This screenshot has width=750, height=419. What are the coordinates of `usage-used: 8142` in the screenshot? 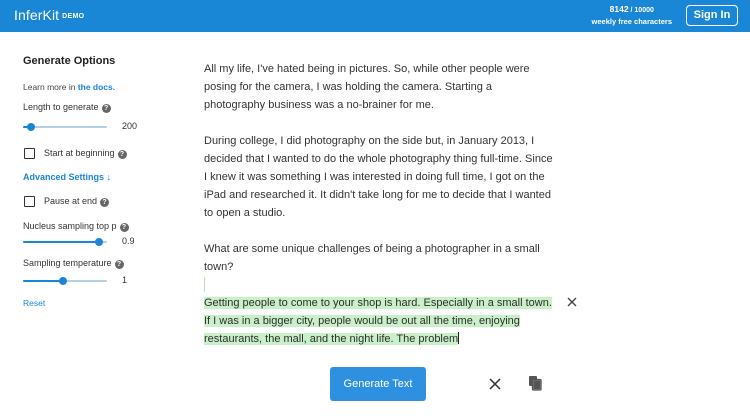 It's located at (619, 9).